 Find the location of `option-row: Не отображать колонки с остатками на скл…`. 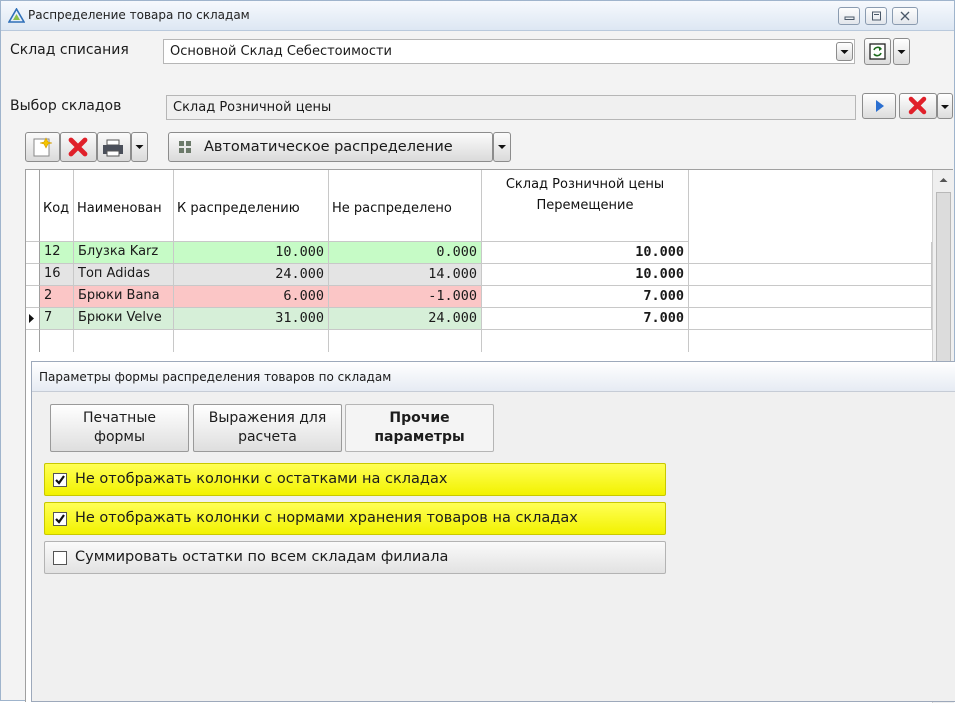

option-row: Не отображать колонки с остатками на скл… is located at coordinates (355, 479).